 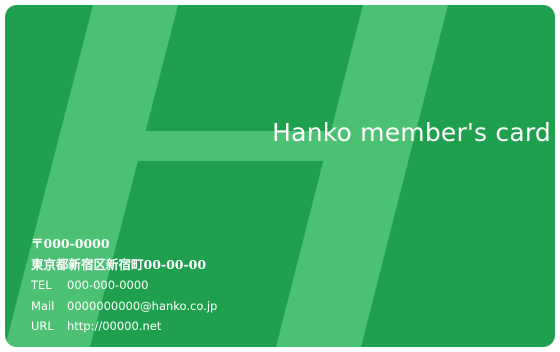 What do you see at coordinates (43, 305) in the screenshot?
I see `mail-label: Mail` at bounding box center [43, 305].